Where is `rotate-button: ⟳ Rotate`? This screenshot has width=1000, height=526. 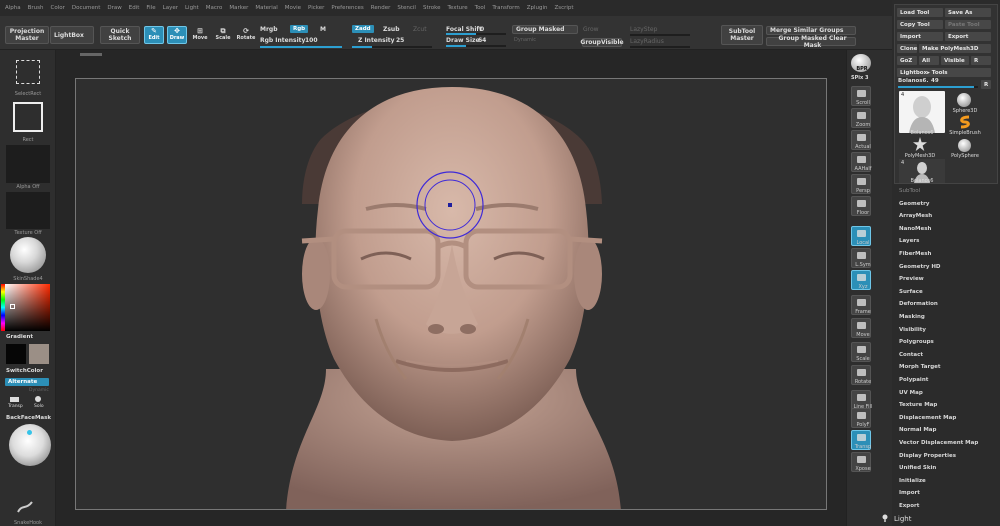
rotate-button: ⟳ Rotate is located at coordinates (246, 35).